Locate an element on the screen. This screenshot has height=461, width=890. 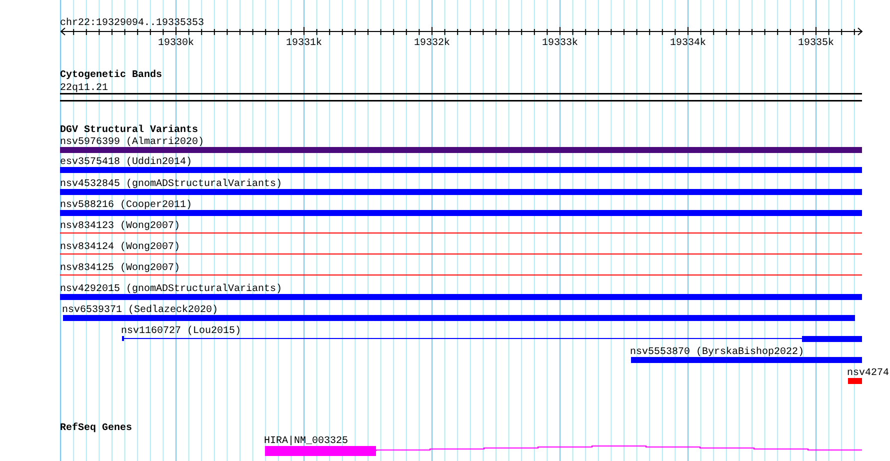
track-title: RefSeq Genes is located at coordinates (96, 428).